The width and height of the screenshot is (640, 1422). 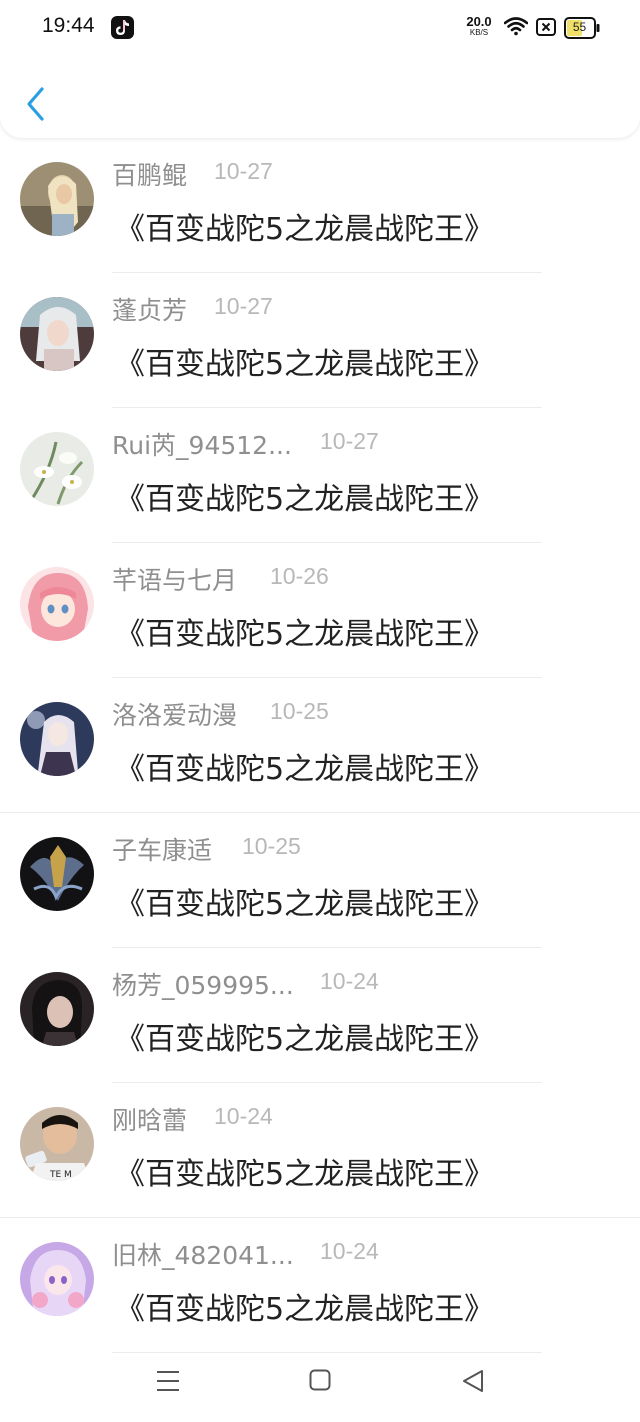 What do you see at coordinates (149, 174) in the screenshot?
I see `username: 百鹏鲲` at bounding box center [149, 174].